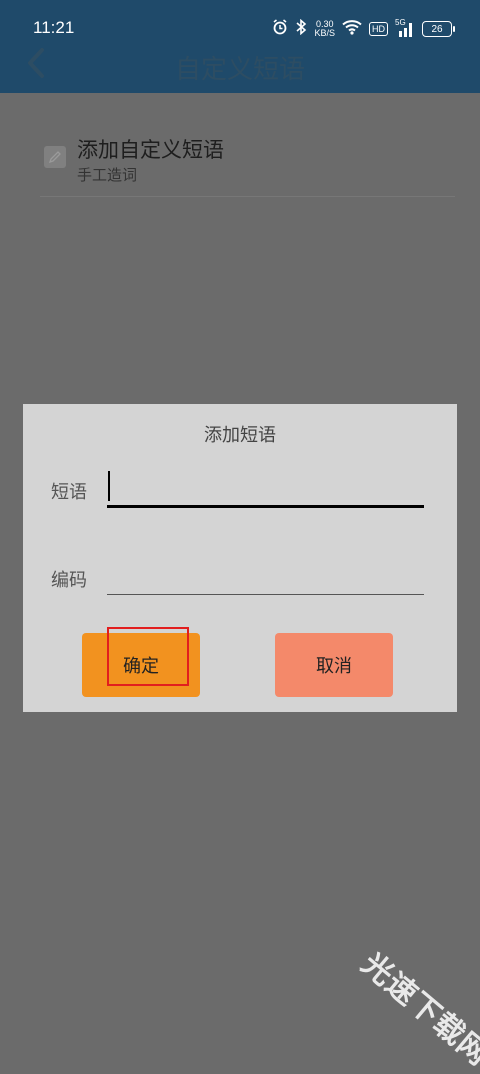 The image size is (480, 1074). Describe the element at coordinates (265, 575) in the screenshot. I see `code-input` at that location.